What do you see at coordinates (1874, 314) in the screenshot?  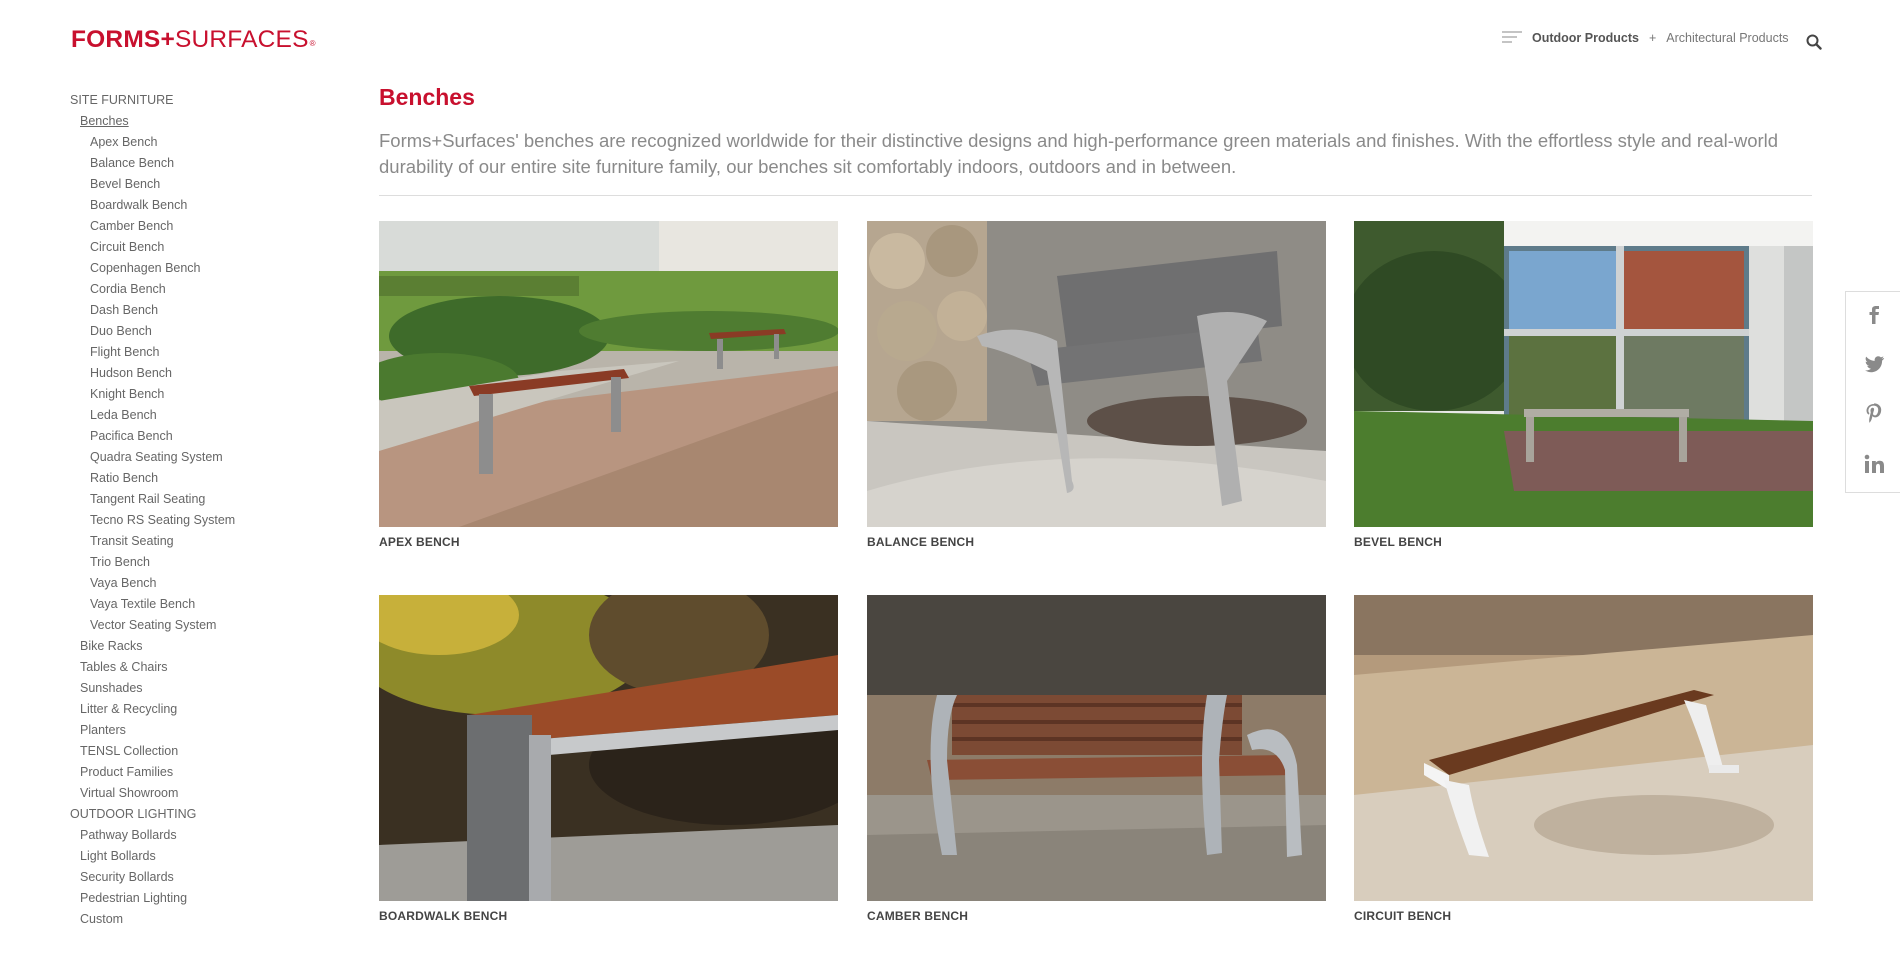 I see `facebook-icon` at bounding box center [1874, 314].